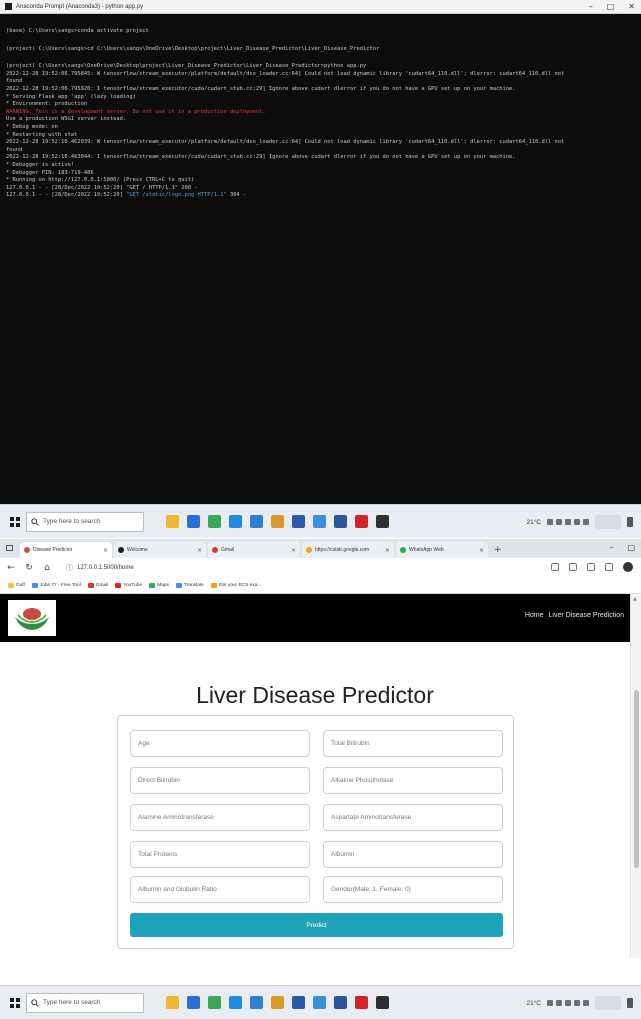 The image size is (641, 1019). What do you see at coordinates (636, 779) in the screenshot?
I see `scrollbar-thumb` at bounding box center [636, 779].